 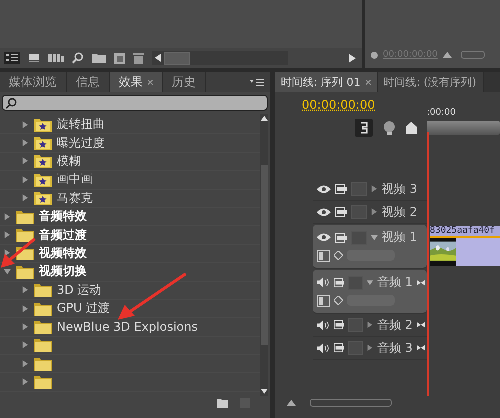 I want to click on lightbulb-icon, so click(x=389, y=128).